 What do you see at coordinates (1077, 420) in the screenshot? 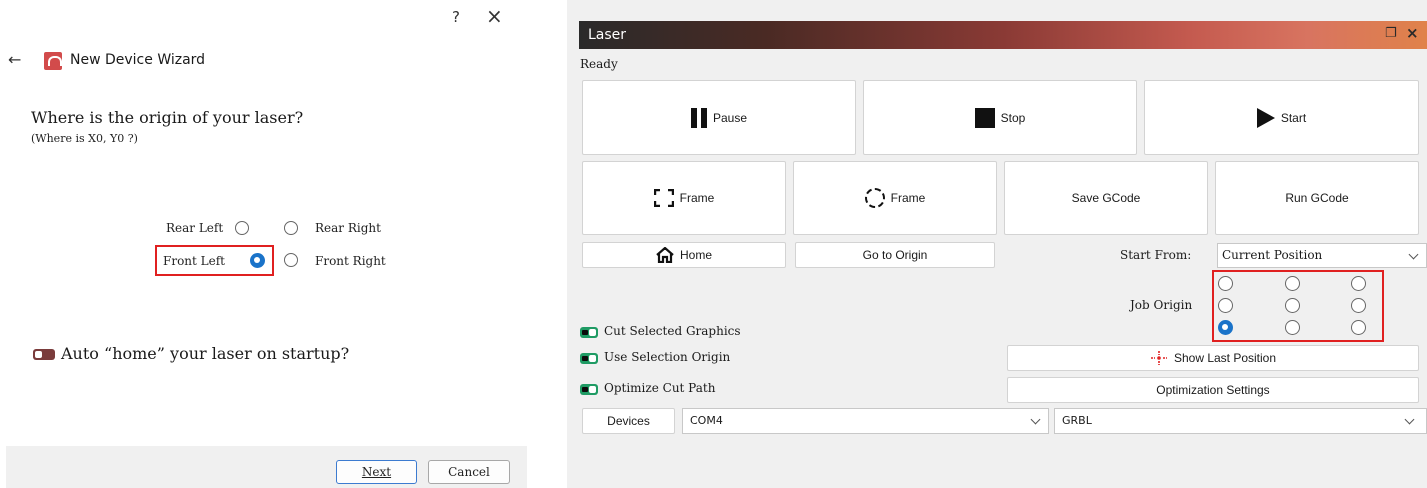
I see `device-type-value: GRBL` at bounding box center [1077, 420].